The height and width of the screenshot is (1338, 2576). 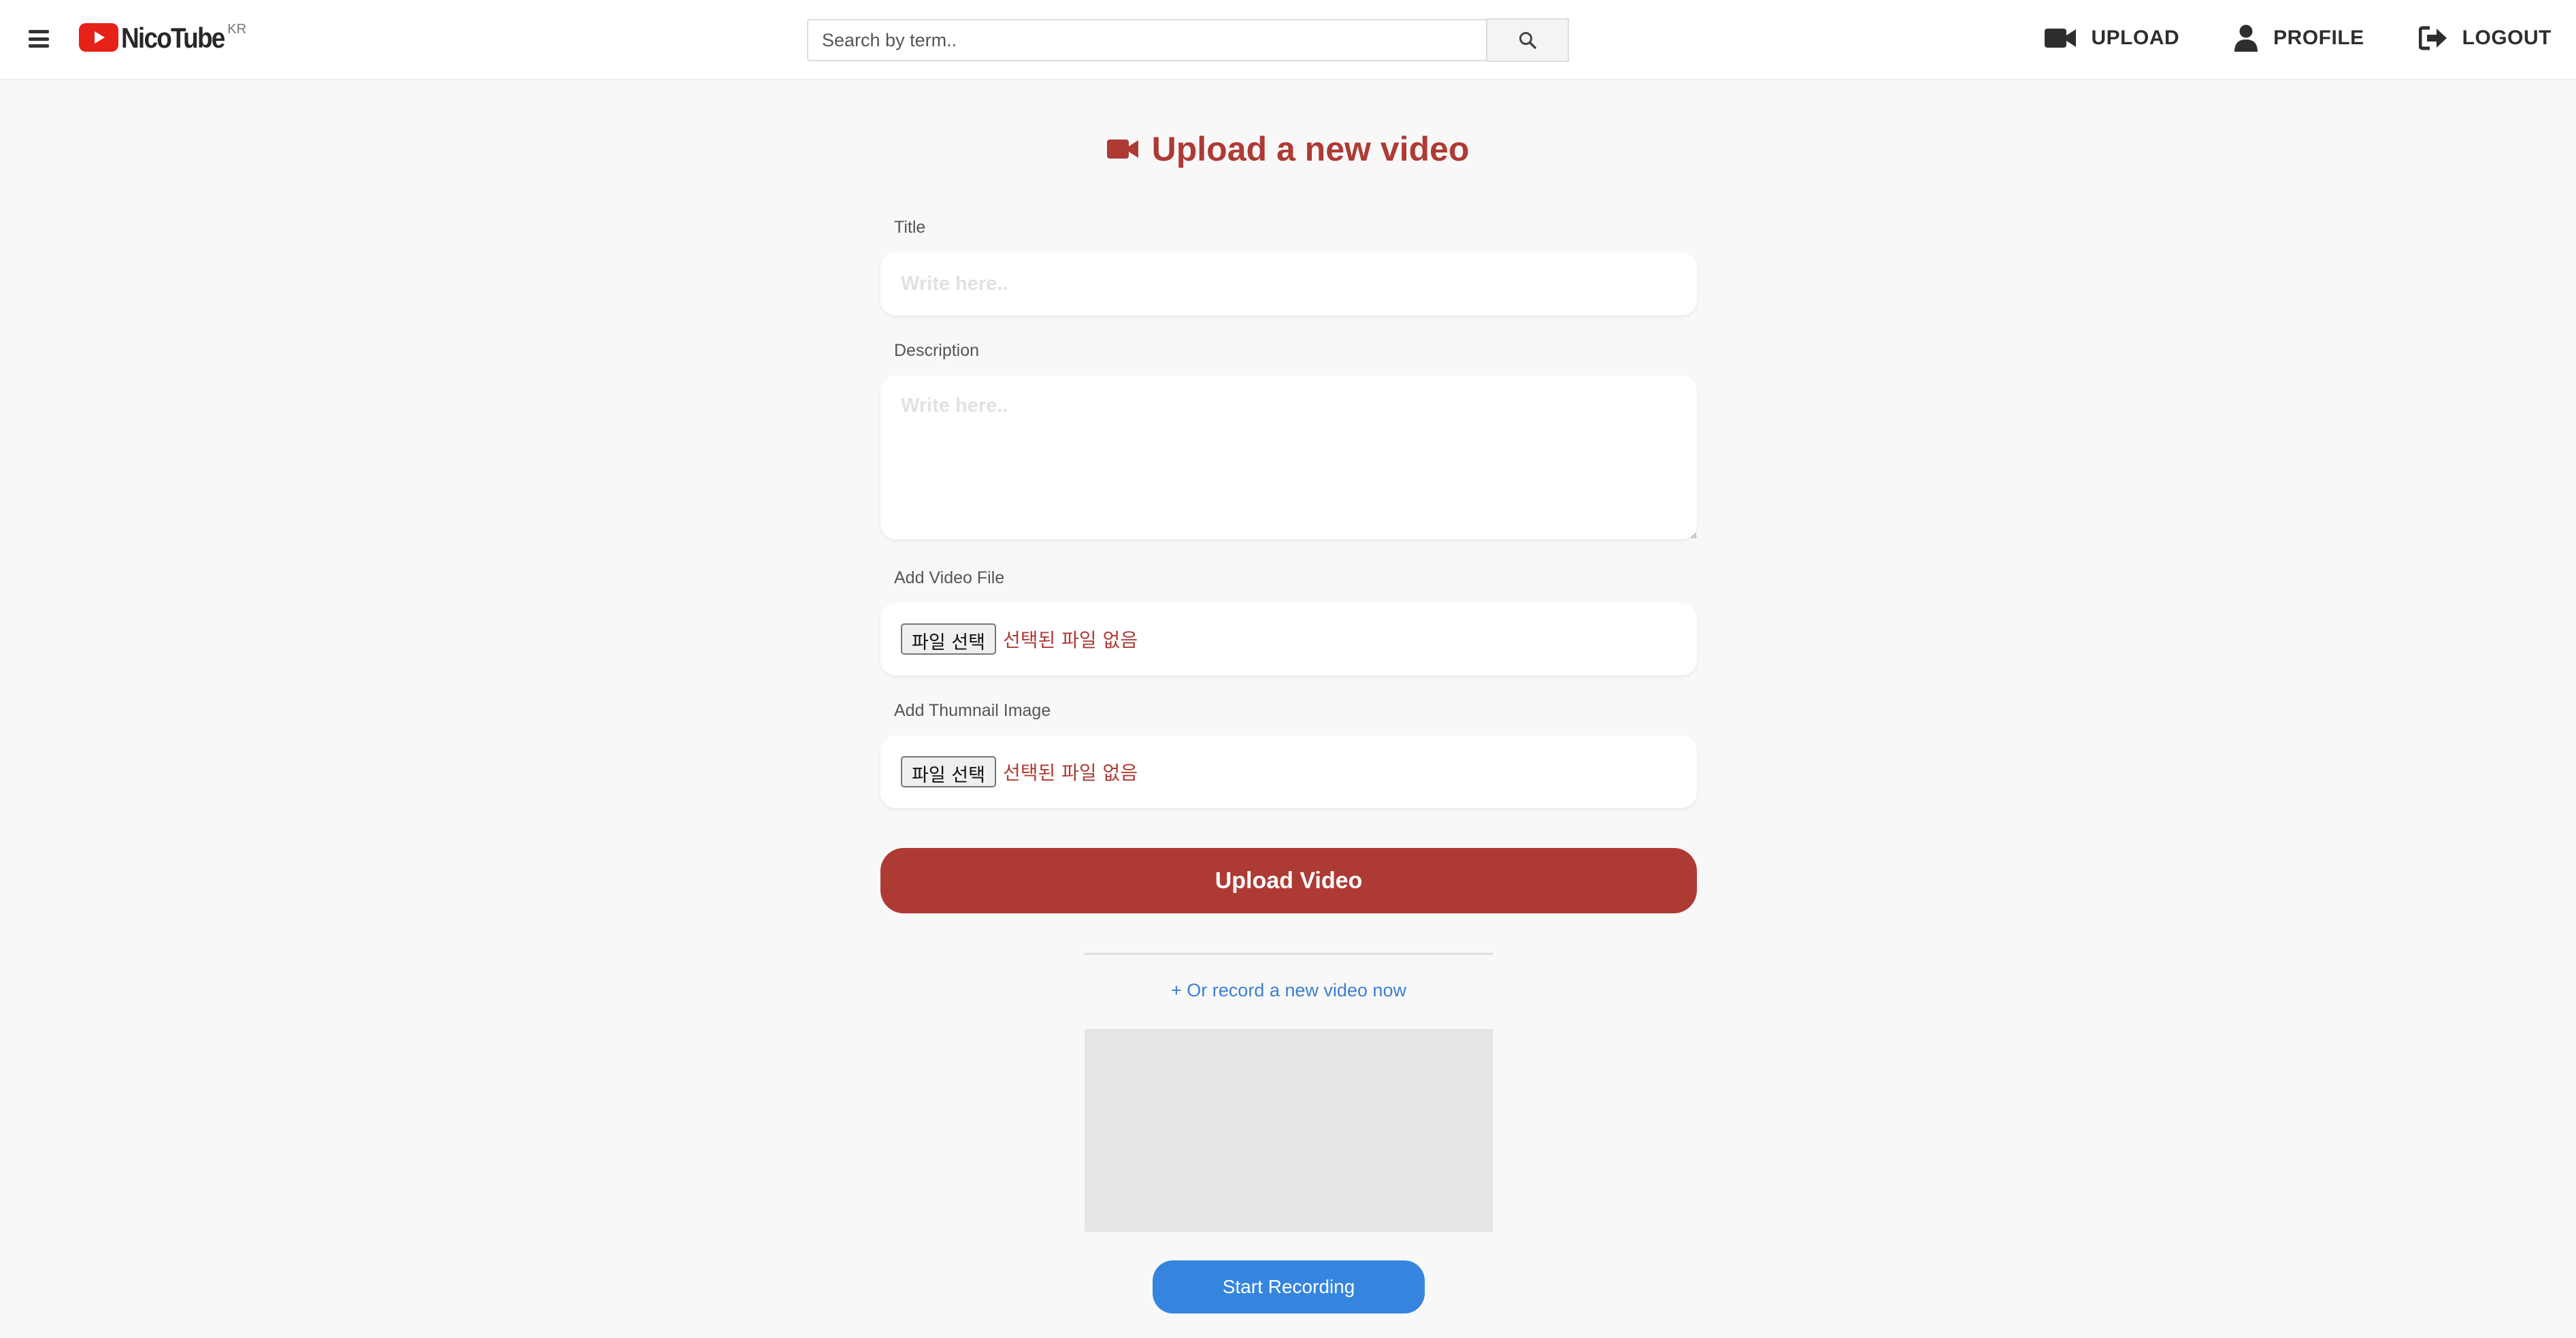 What do you see at coordinates (1147, 40) in the screenshot?
I see `search-input` at bounding box center [1147, 40].